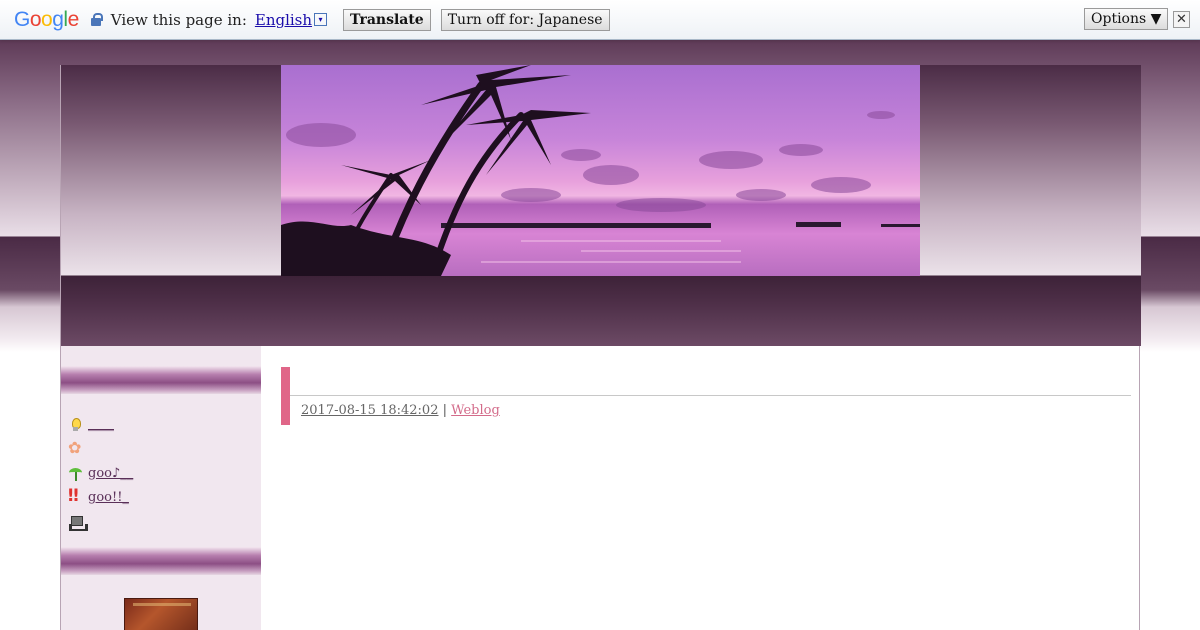  I want to click on sidebar: ____ goo♪__ goo!!_, so click(161, 488).